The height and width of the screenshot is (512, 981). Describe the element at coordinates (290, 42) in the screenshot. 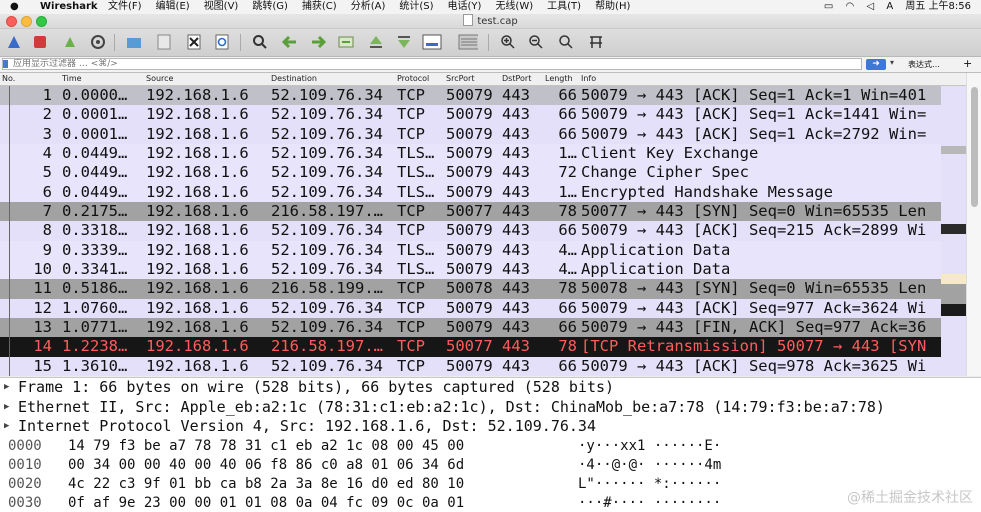

I see `go-back-icon` at that location.